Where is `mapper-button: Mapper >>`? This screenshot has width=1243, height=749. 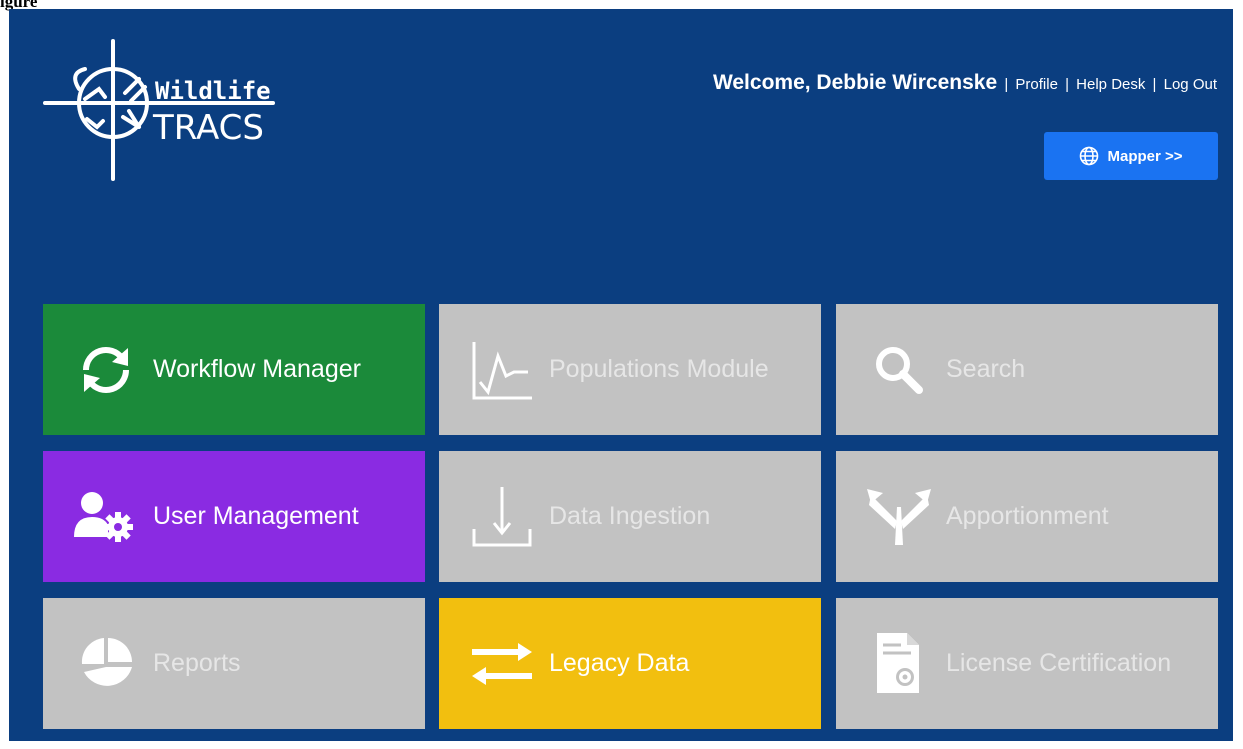
mapper-button: Mapper >> is located at coordinates (1131, 156).